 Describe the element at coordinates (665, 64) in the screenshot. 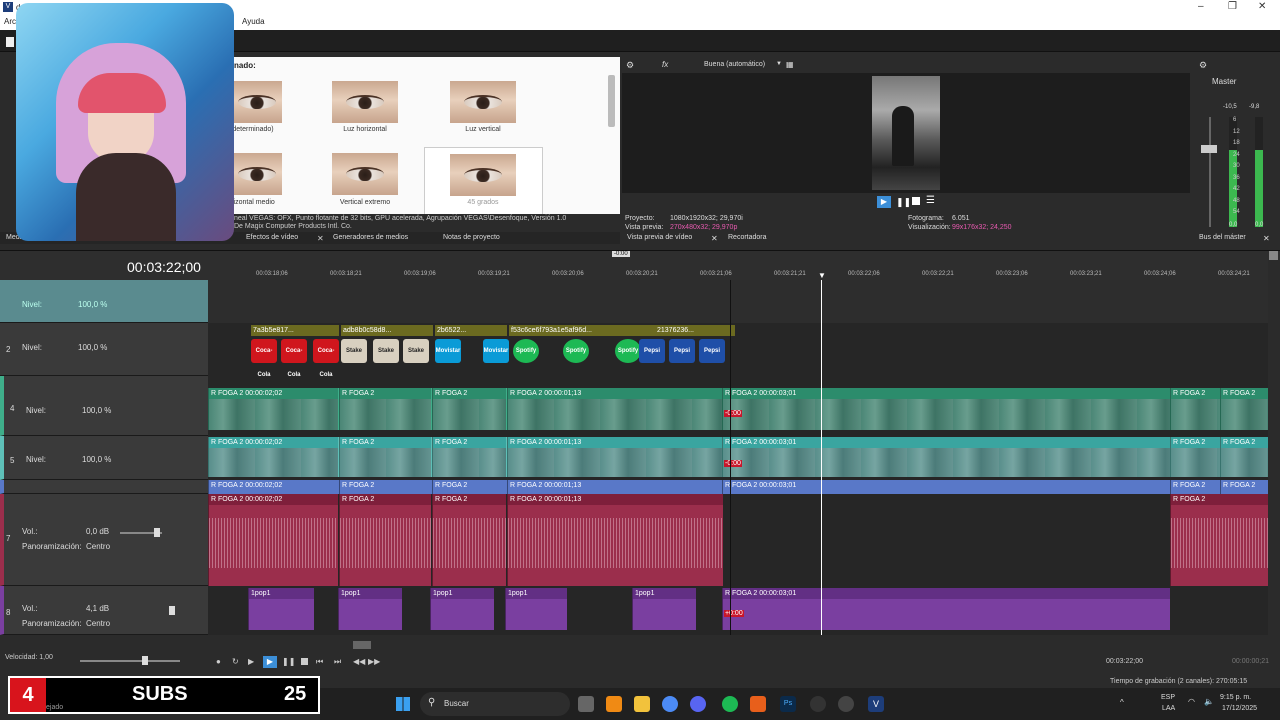

I see `fx-icon: fx` at that location.